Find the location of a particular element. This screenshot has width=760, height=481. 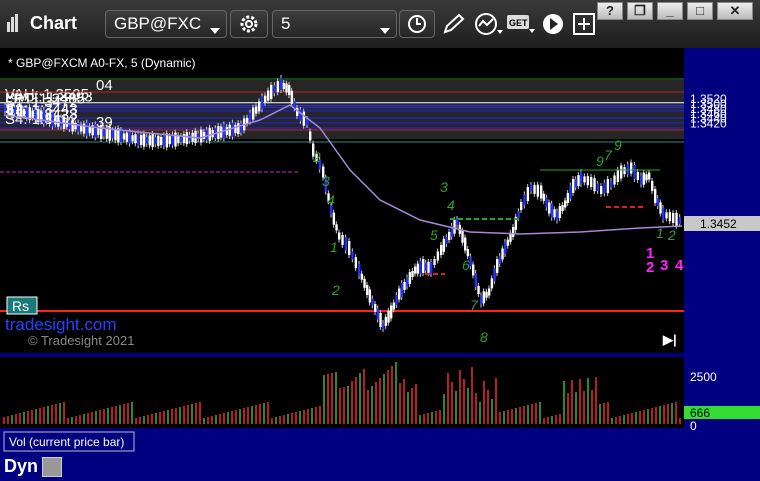

symbol-selector: GBP@FXC is located at coordinates (166, 24).